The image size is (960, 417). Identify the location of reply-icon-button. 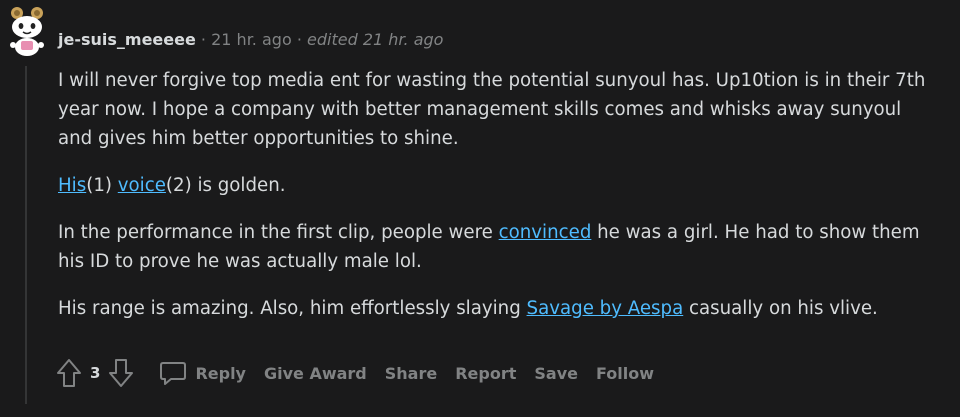
(173, 373).